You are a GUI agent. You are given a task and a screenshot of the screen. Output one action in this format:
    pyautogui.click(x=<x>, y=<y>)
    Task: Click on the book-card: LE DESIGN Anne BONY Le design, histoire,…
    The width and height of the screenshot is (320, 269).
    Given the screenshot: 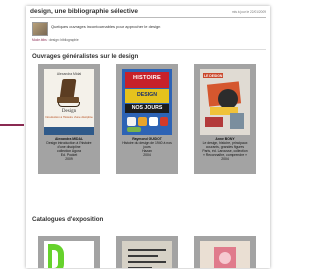 What is the action you would take?
    pyautogui.click(x=225, y=119)
    